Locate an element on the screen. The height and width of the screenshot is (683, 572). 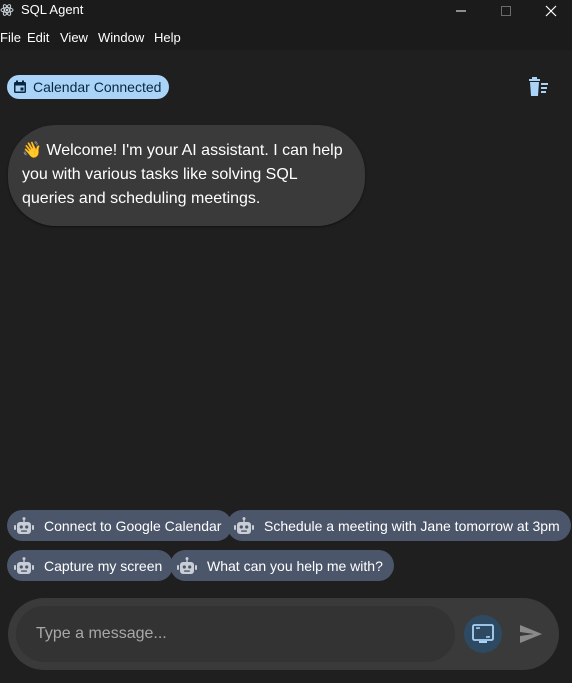
screen-capture-button is located at coordinates (483, 634).